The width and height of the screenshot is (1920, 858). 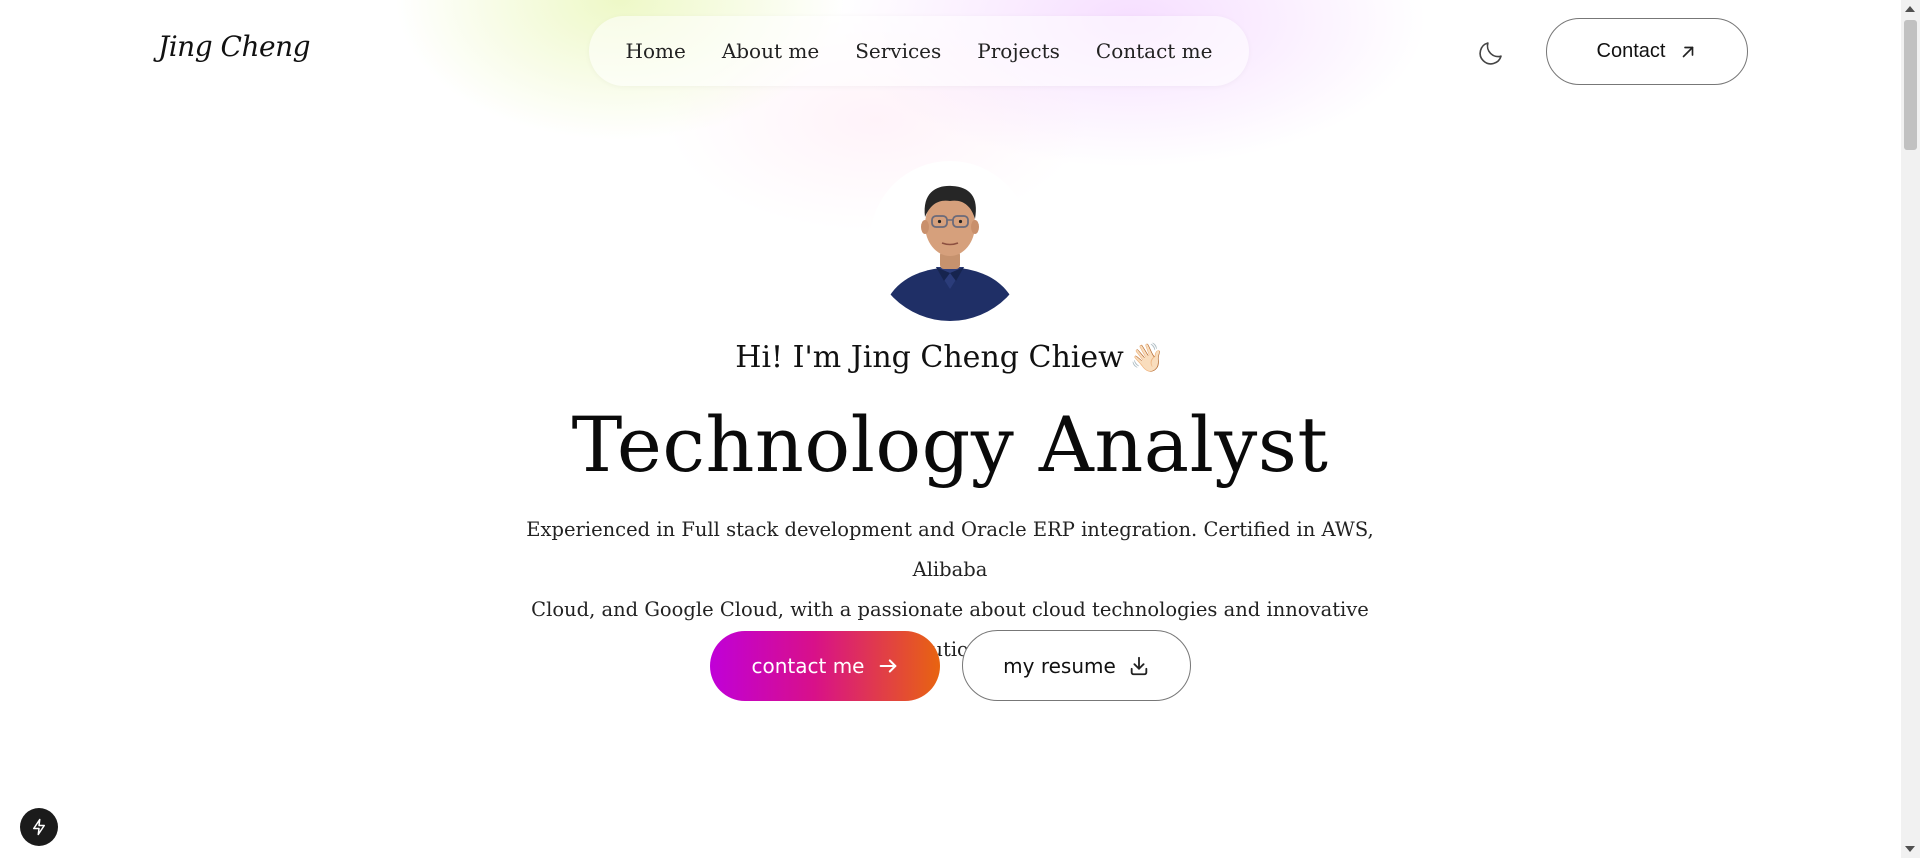 I want to click on lightning-icon, so click(x=39, y=827).